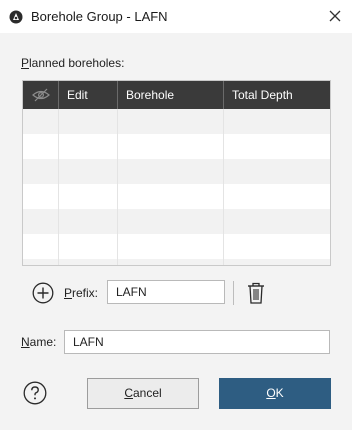 The image size is (352, 430). Describe the element at coordinates (276, 95) in the screenshot. I see `column-header-total-depth: Total Depth` at that location.